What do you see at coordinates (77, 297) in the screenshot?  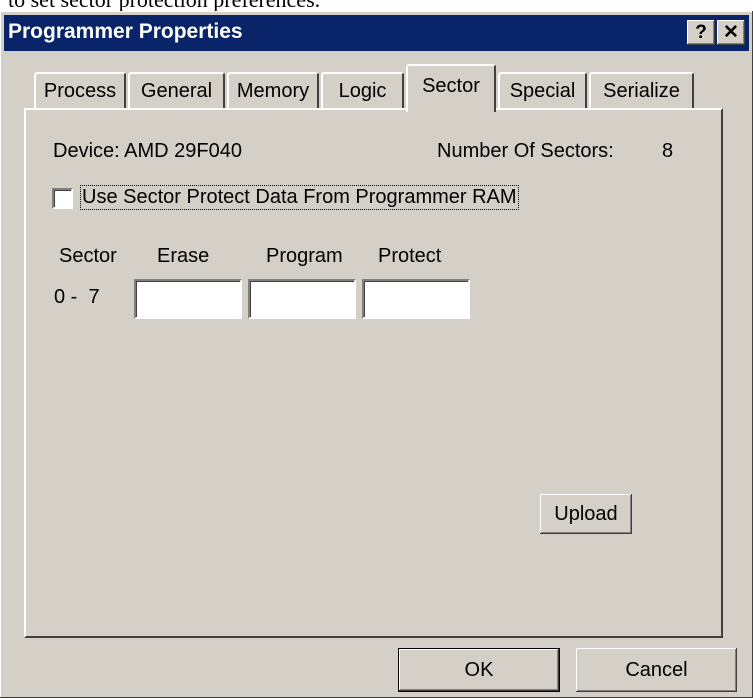 I see `sector-range-label: 0 - 7` at bounding box center [77, 297].